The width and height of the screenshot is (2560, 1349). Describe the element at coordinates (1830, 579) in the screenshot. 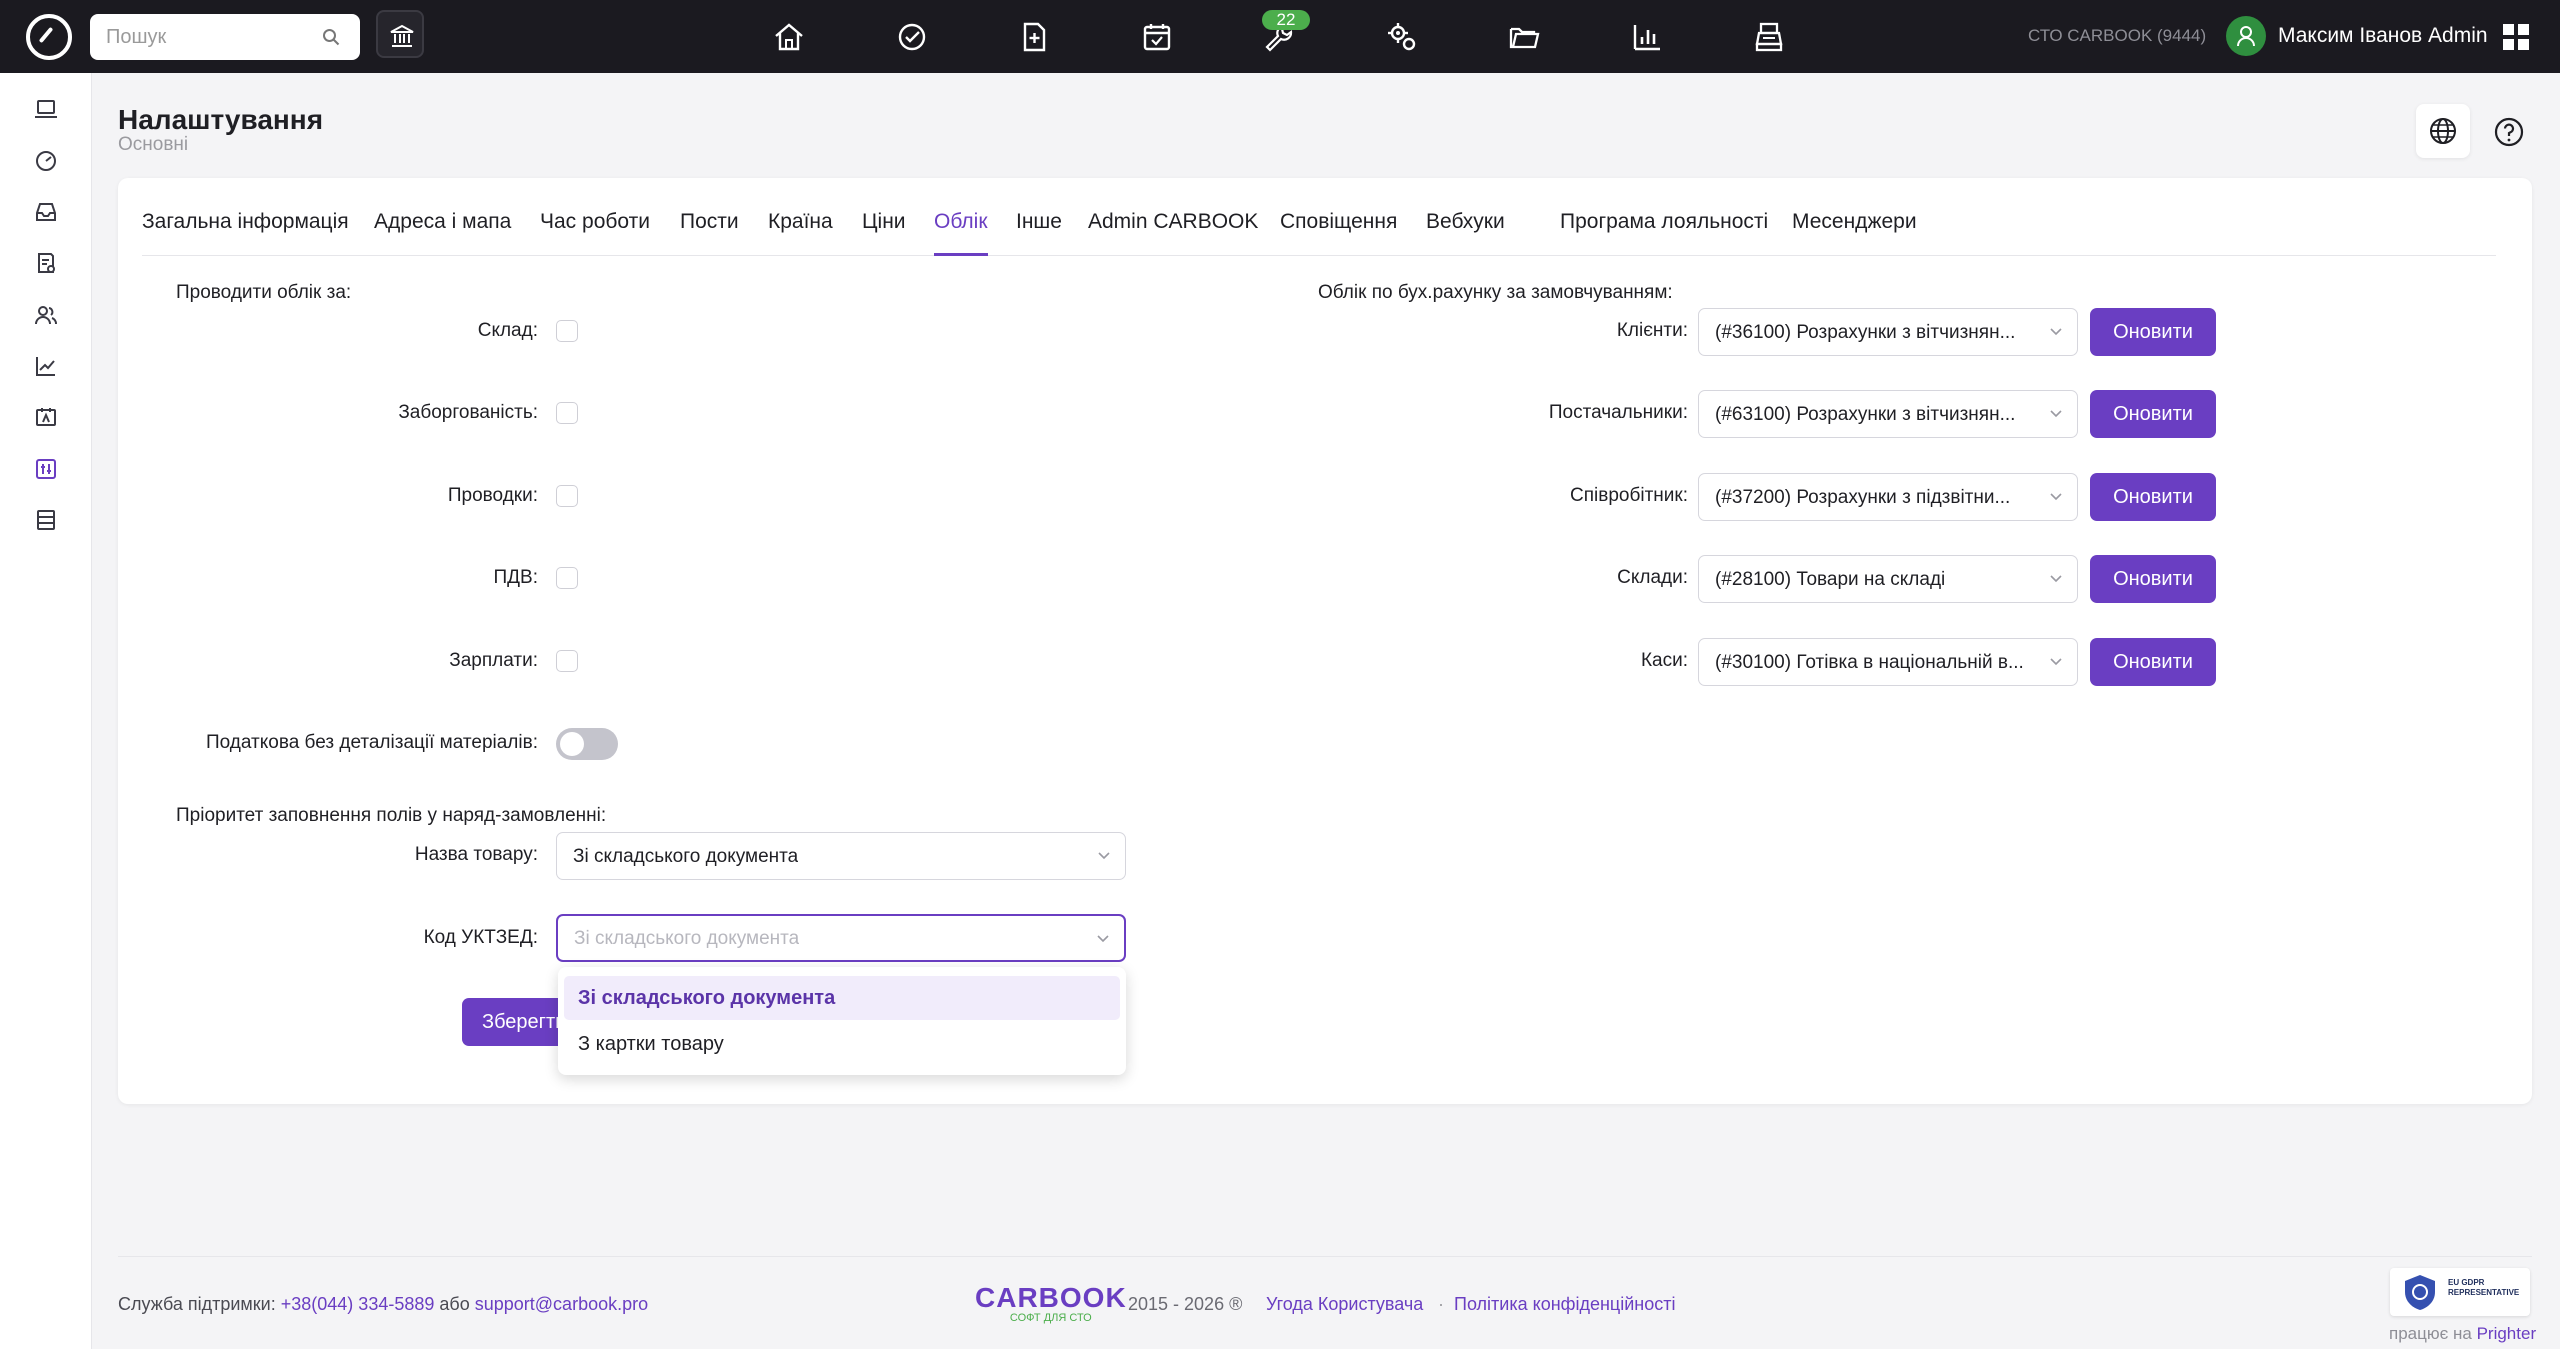

I see `ledger-warehouses-value: (#28100) Товари на складі` at that location.